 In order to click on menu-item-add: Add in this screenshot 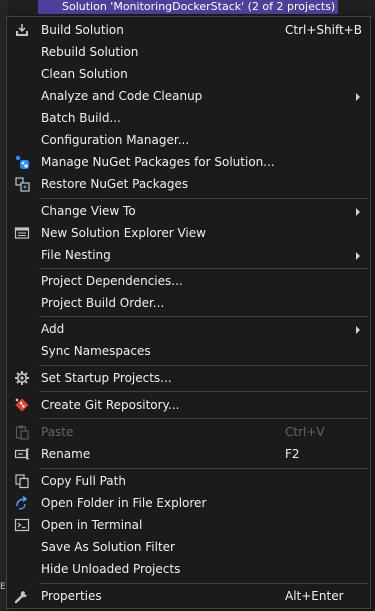, I will do `click(188, 329)`.